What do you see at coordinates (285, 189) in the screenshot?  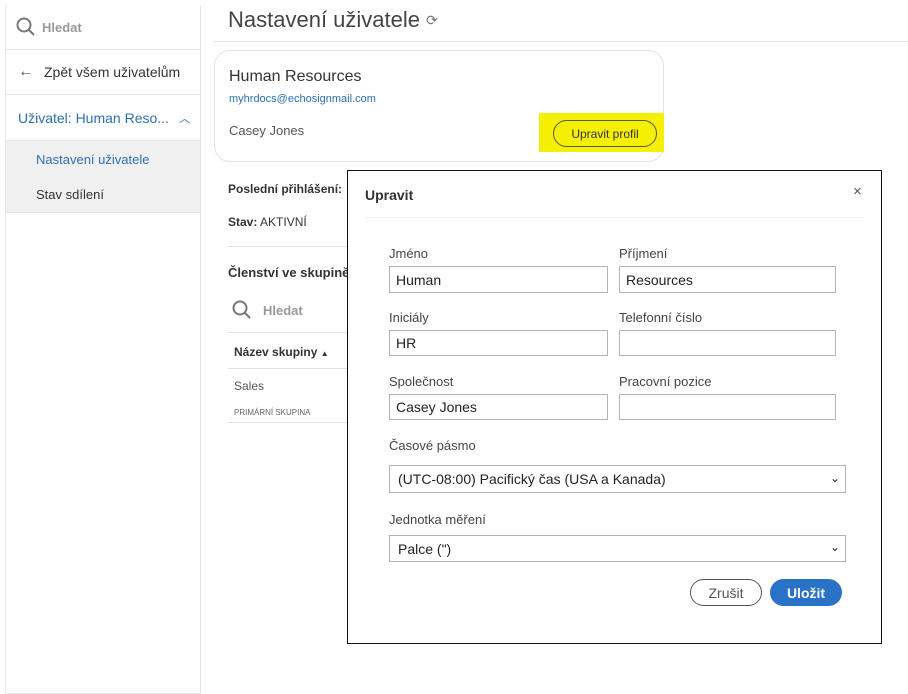 I see `last-login-label: Poslední přihlášení:` at bounding box center [285, 189].